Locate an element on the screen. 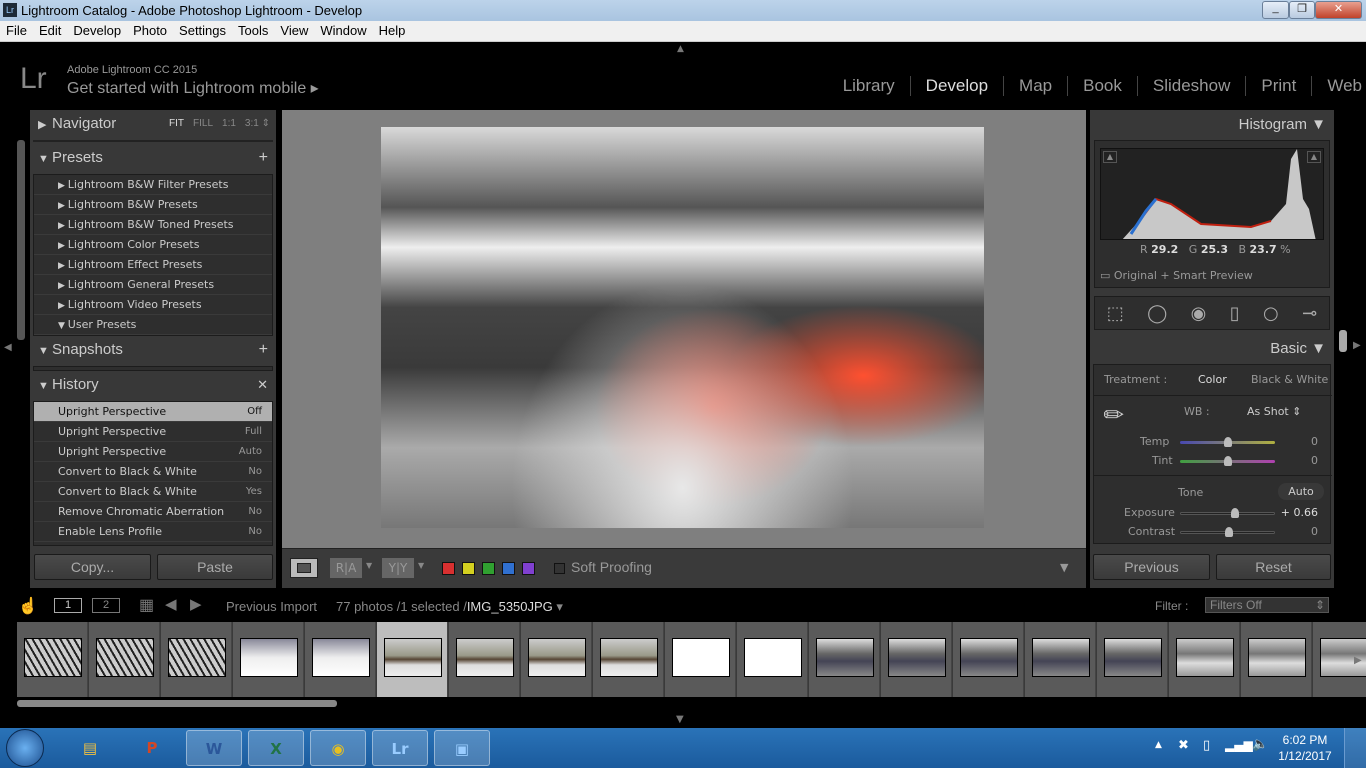  collapse-top-icon: ▲ is located at coordinates (680, 49).